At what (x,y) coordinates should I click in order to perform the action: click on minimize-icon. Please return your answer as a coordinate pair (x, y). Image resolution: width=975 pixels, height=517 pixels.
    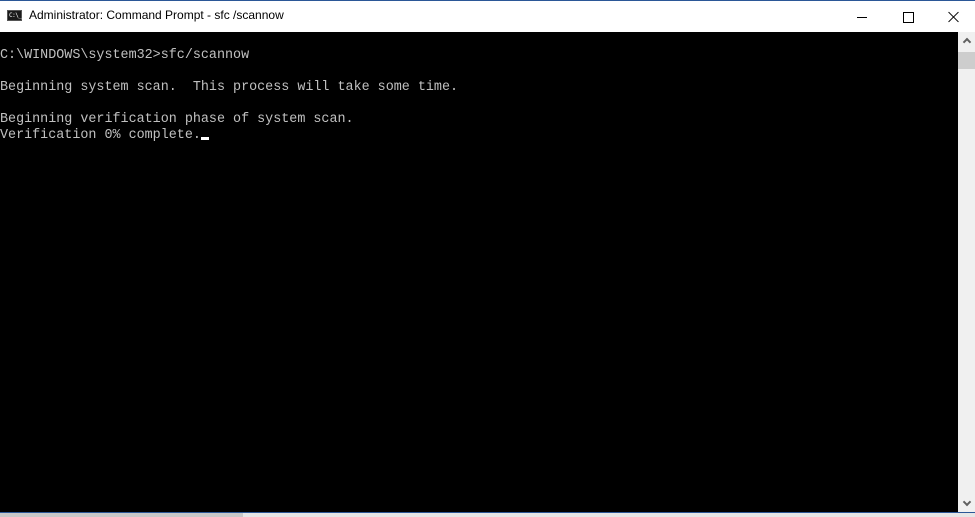
    Looking at the image, I should click on (862, 17).